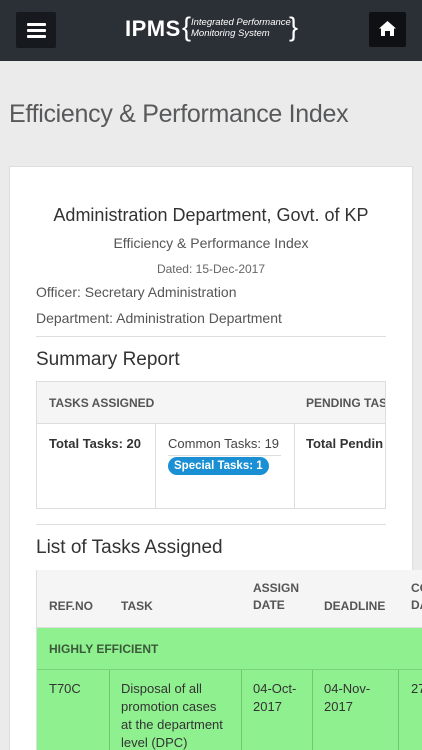 The image size is (422, 750). I want to click on total-tasks: Total Tasks: 20, so click(95, 443).